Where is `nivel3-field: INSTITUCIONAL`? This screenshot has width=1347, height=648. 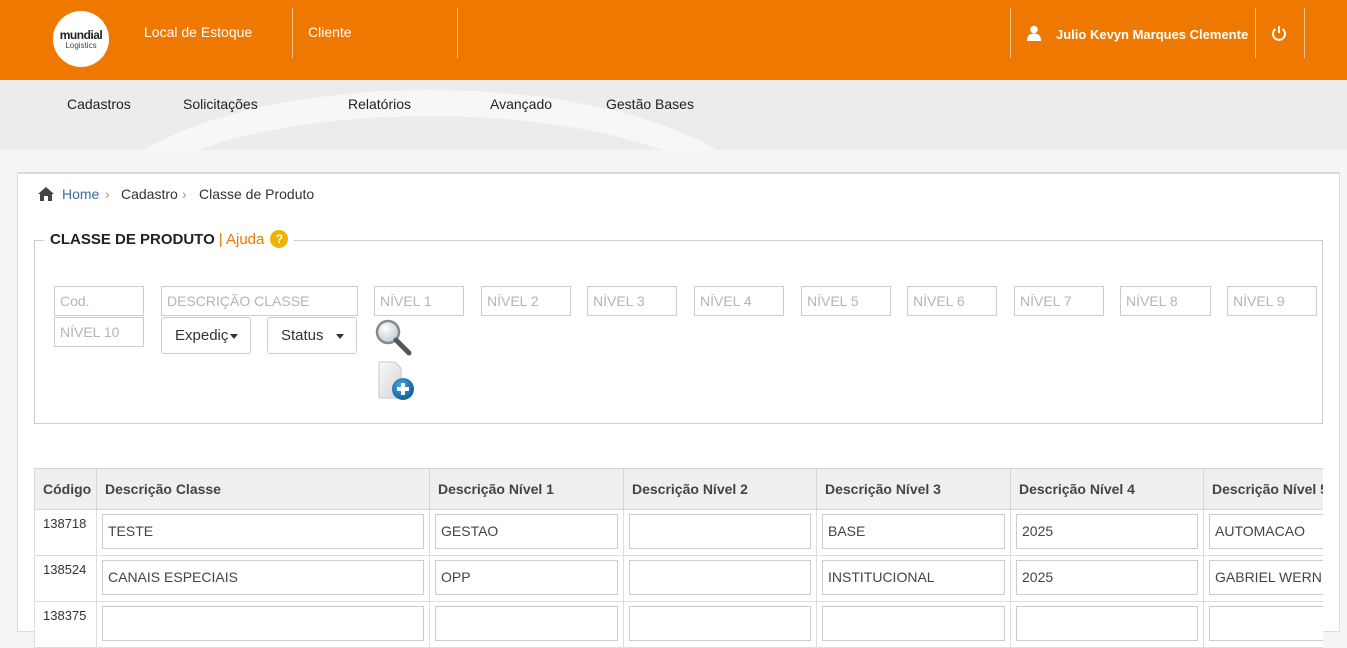 nivel3-field: INSTITUCIONAL is located at coordinates (913, 577).